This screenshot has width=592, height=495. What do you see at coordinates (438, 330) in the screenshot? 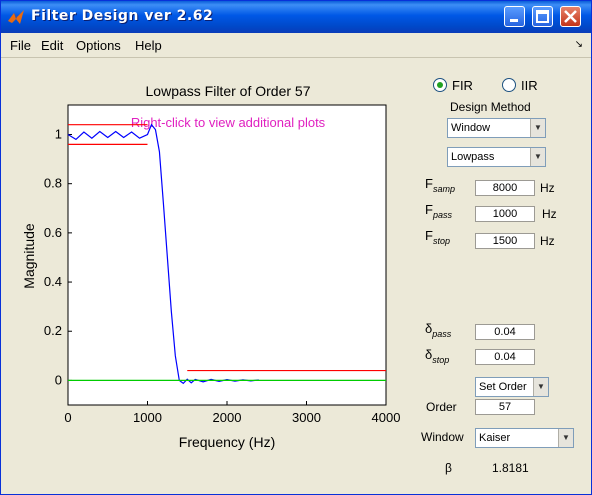
I see `delta-pass-label: δpass` at bounding box center [438, 330].